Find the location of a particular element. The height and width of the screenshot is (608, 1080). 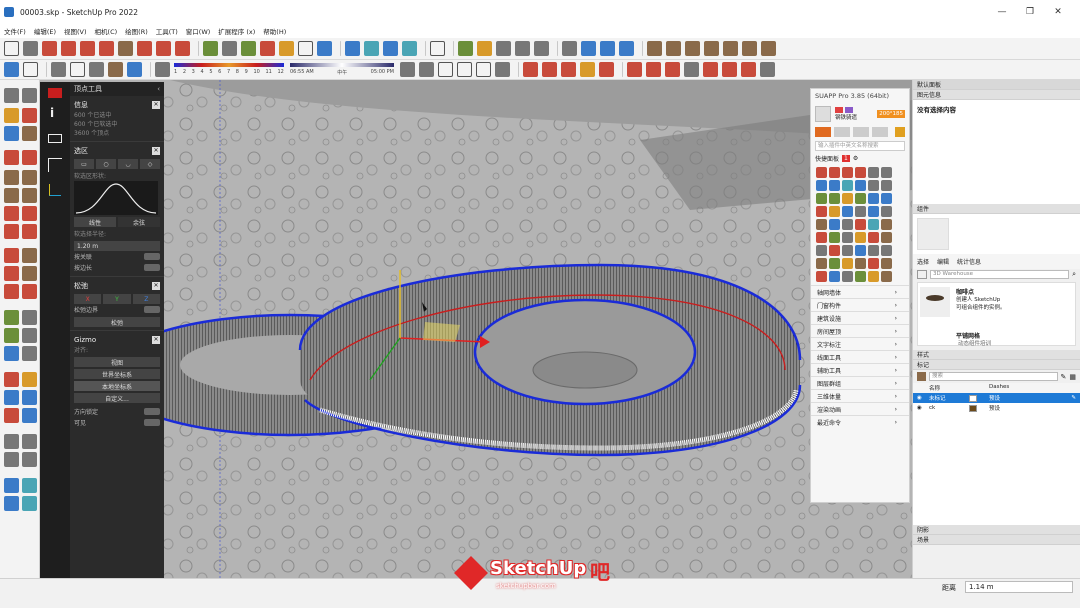

drape-icon is located at coordinates (730, 48).